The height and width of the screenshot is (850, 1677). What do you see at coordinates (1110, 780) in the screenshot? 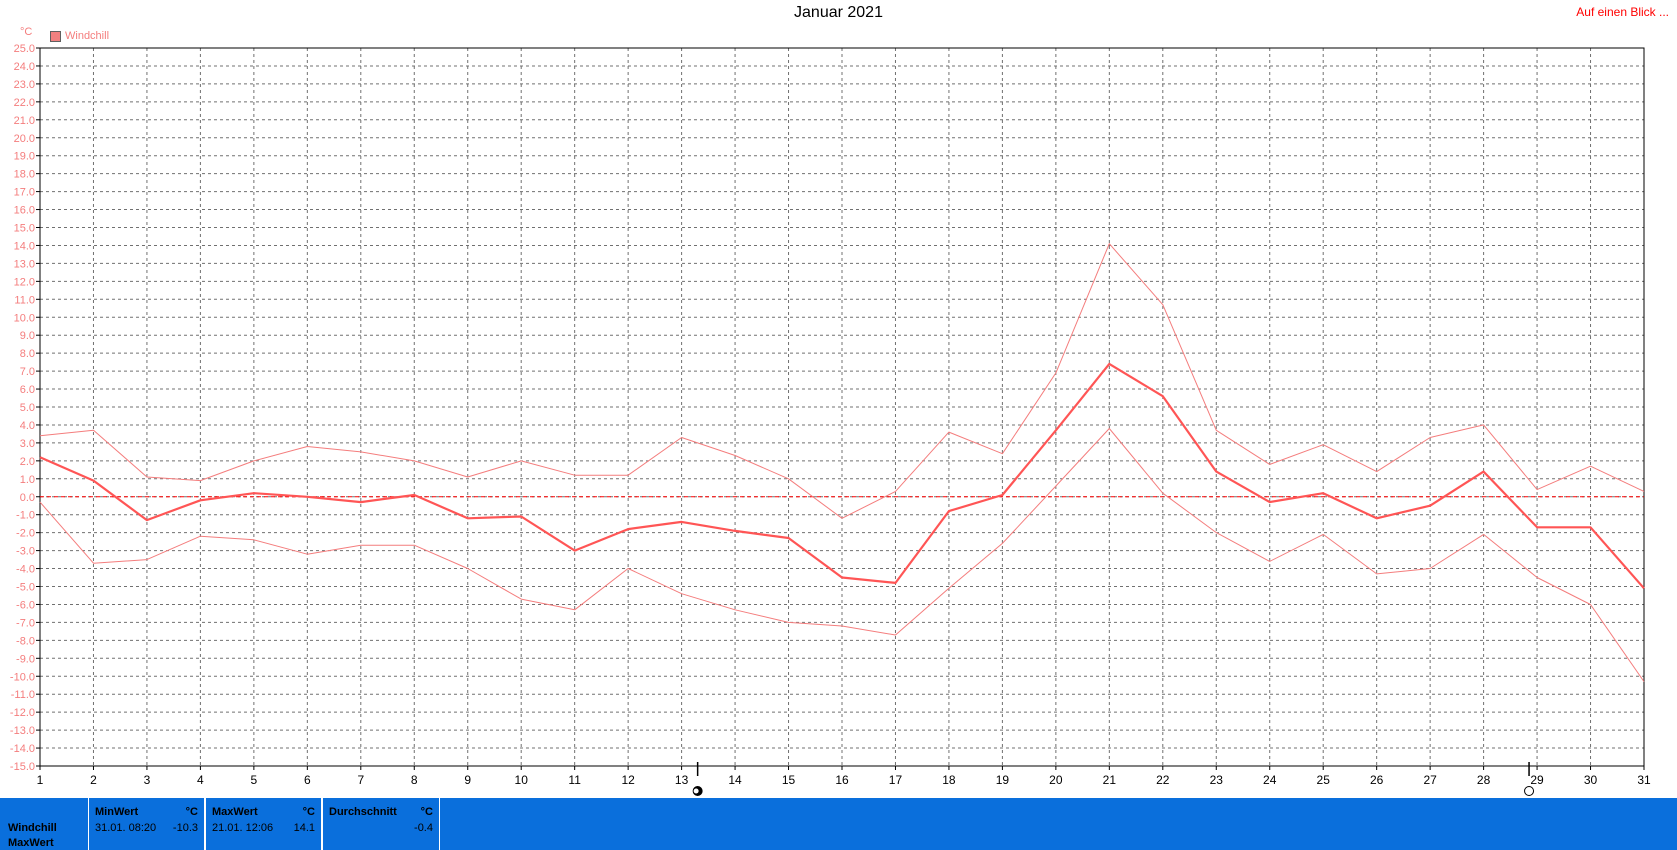
I see `x-tick-label: 21` at bounding box center [1110, 780].